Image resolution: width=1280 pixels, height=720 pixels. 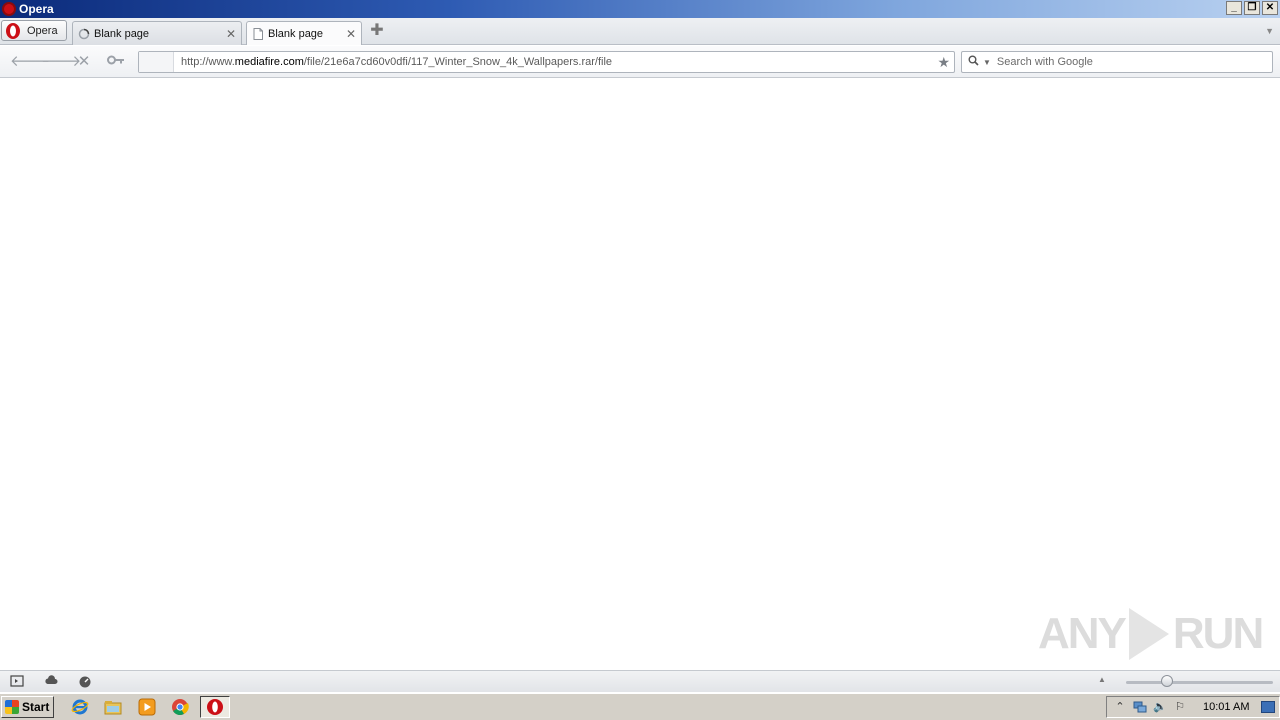 I want to click on loading-spinner-icon, so click(x=84, y=34).